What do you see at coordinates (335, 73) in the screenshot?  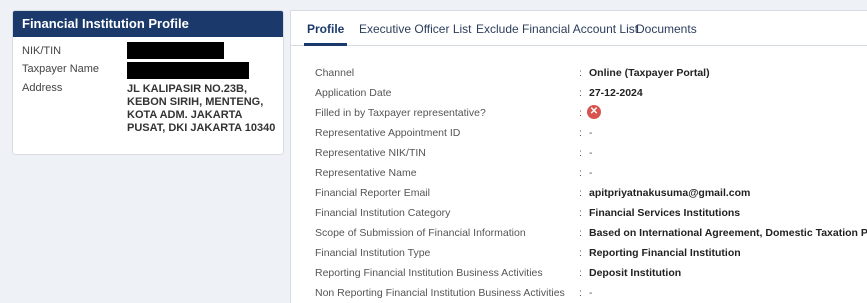 I see `detail-label: Channel` at bounding box center [335, 73].